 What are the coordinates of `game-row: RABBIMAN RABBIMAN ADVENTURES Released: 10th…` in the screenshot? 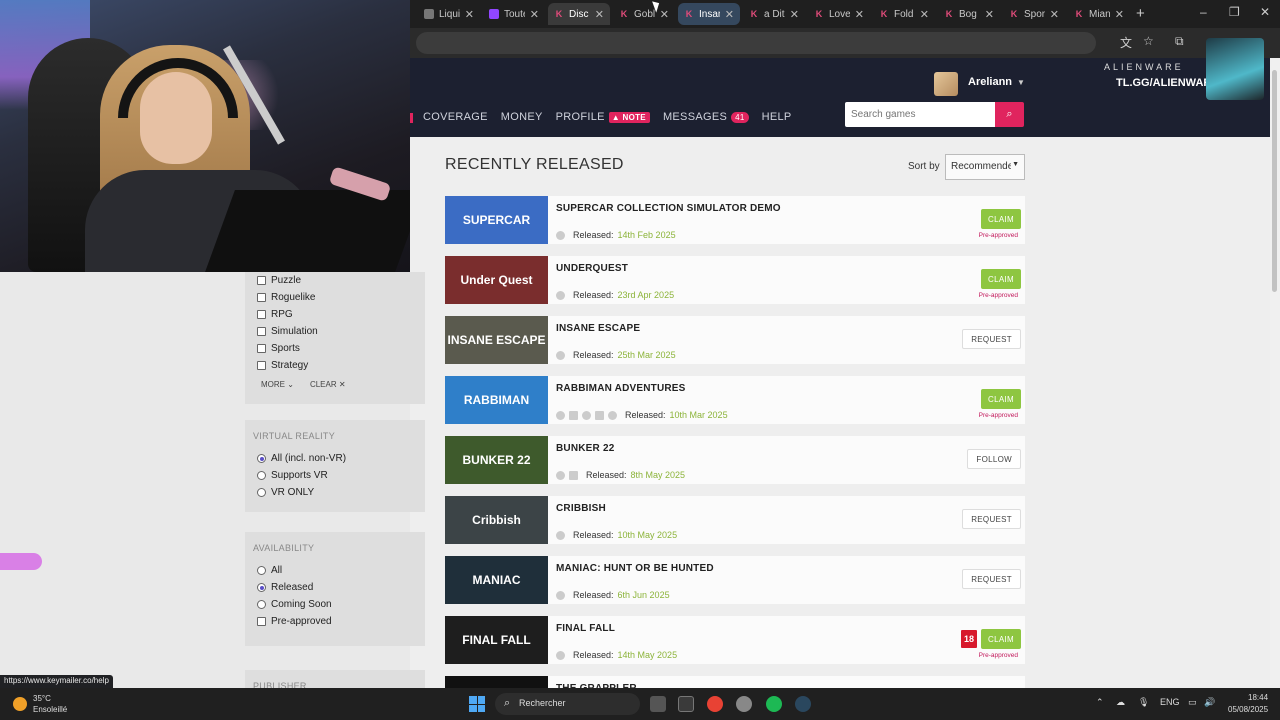 It's located at (735, 400).